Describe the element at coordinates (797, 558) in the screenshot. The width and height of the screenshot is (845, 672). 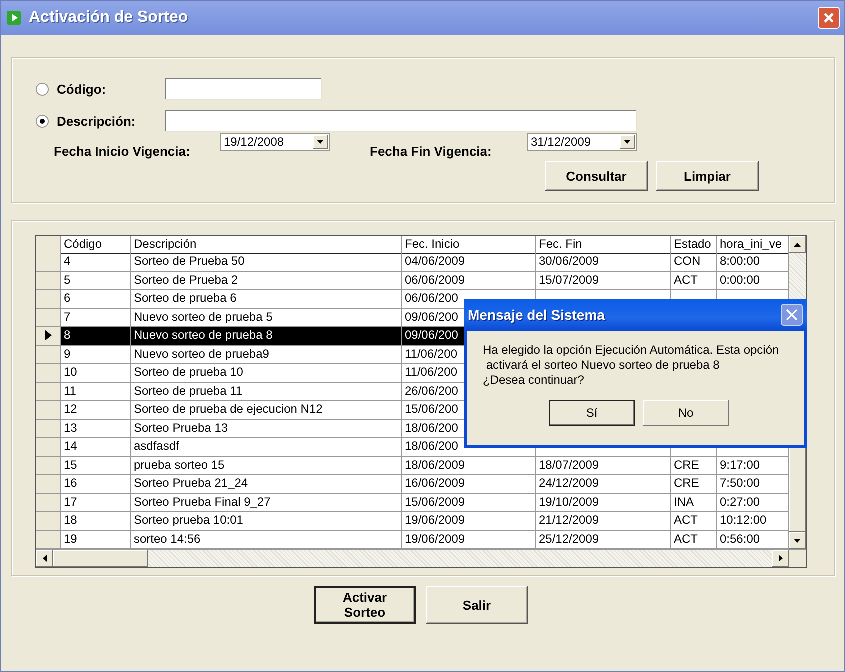
I see `scrollbar-corner` at that location.